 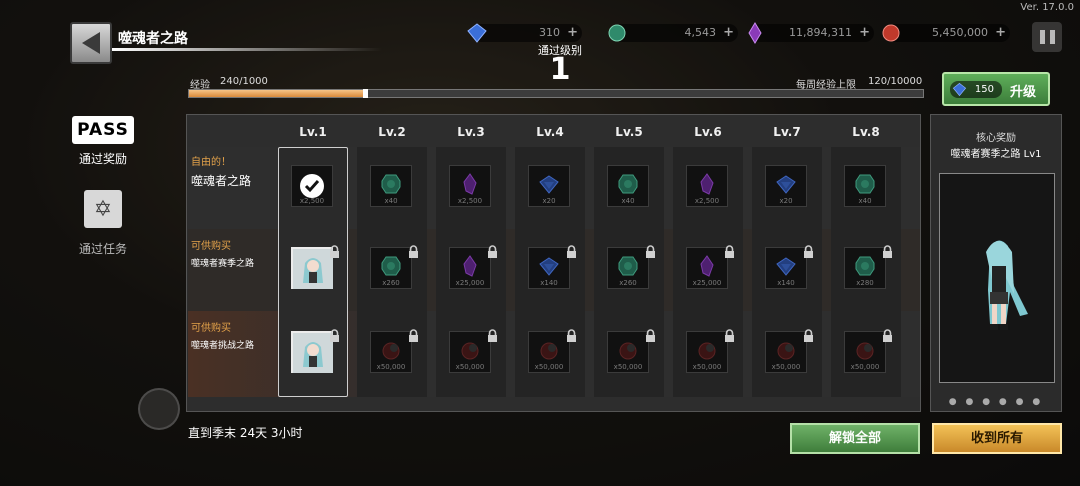 I want to click on level-header: Lv.1, so click(x=313, y=132).